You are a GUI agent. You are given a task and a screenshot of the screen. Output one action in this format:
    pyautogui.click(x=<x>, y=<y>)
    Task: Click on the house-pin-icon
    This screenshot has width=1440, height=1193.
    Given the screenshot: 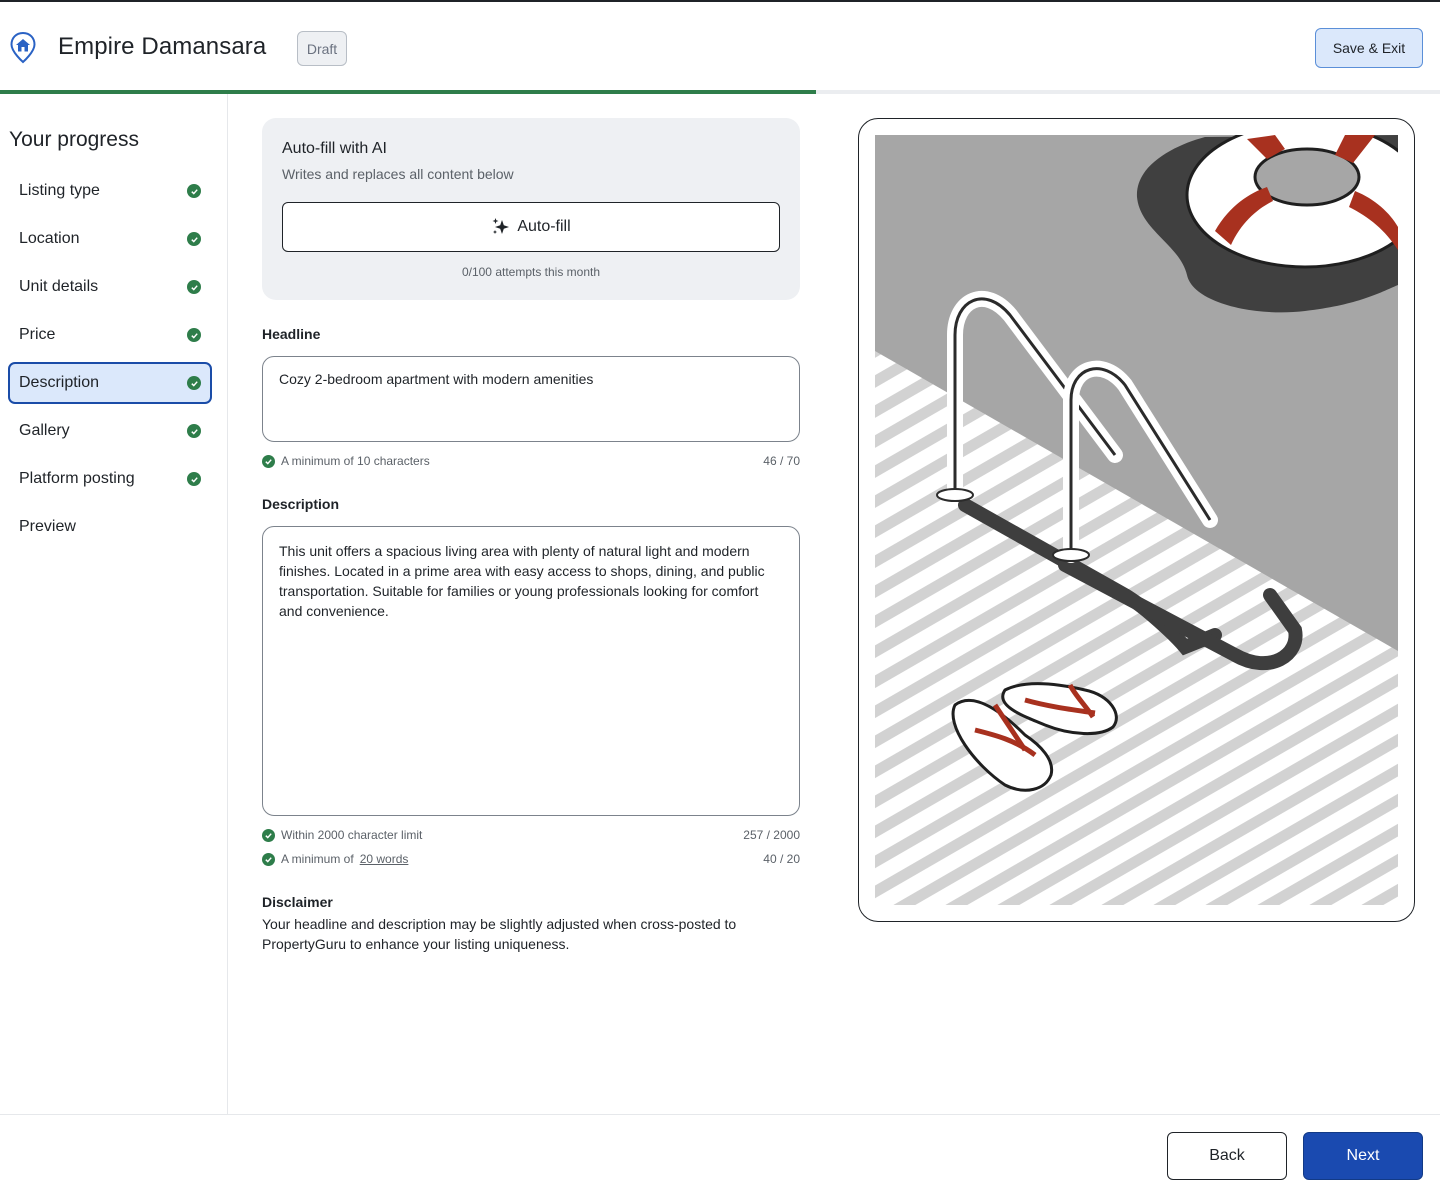 What is the action you would take?
    pyautogui.click(x=23, y=47)
    